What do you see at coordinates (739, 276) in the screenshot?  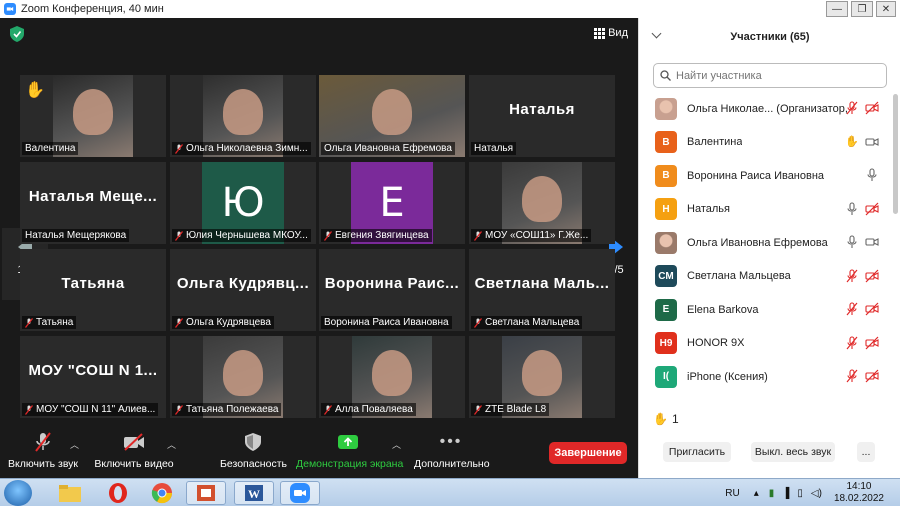 I see `participant-name: Светлана Мальцева` at bounding box center [739, 276].